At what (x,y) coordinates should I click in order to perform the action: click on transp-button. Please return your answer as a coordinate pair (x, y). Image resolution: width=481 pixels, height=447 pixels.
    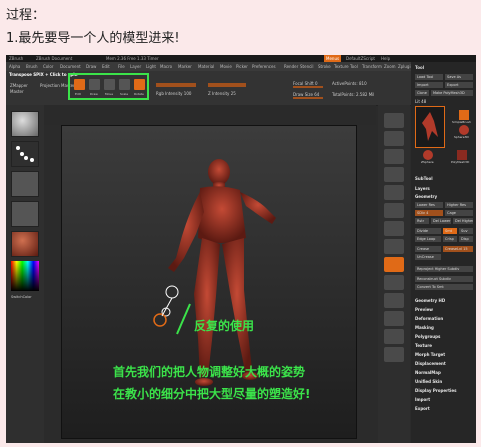
    Looking at the image, I should click on (394, 354).